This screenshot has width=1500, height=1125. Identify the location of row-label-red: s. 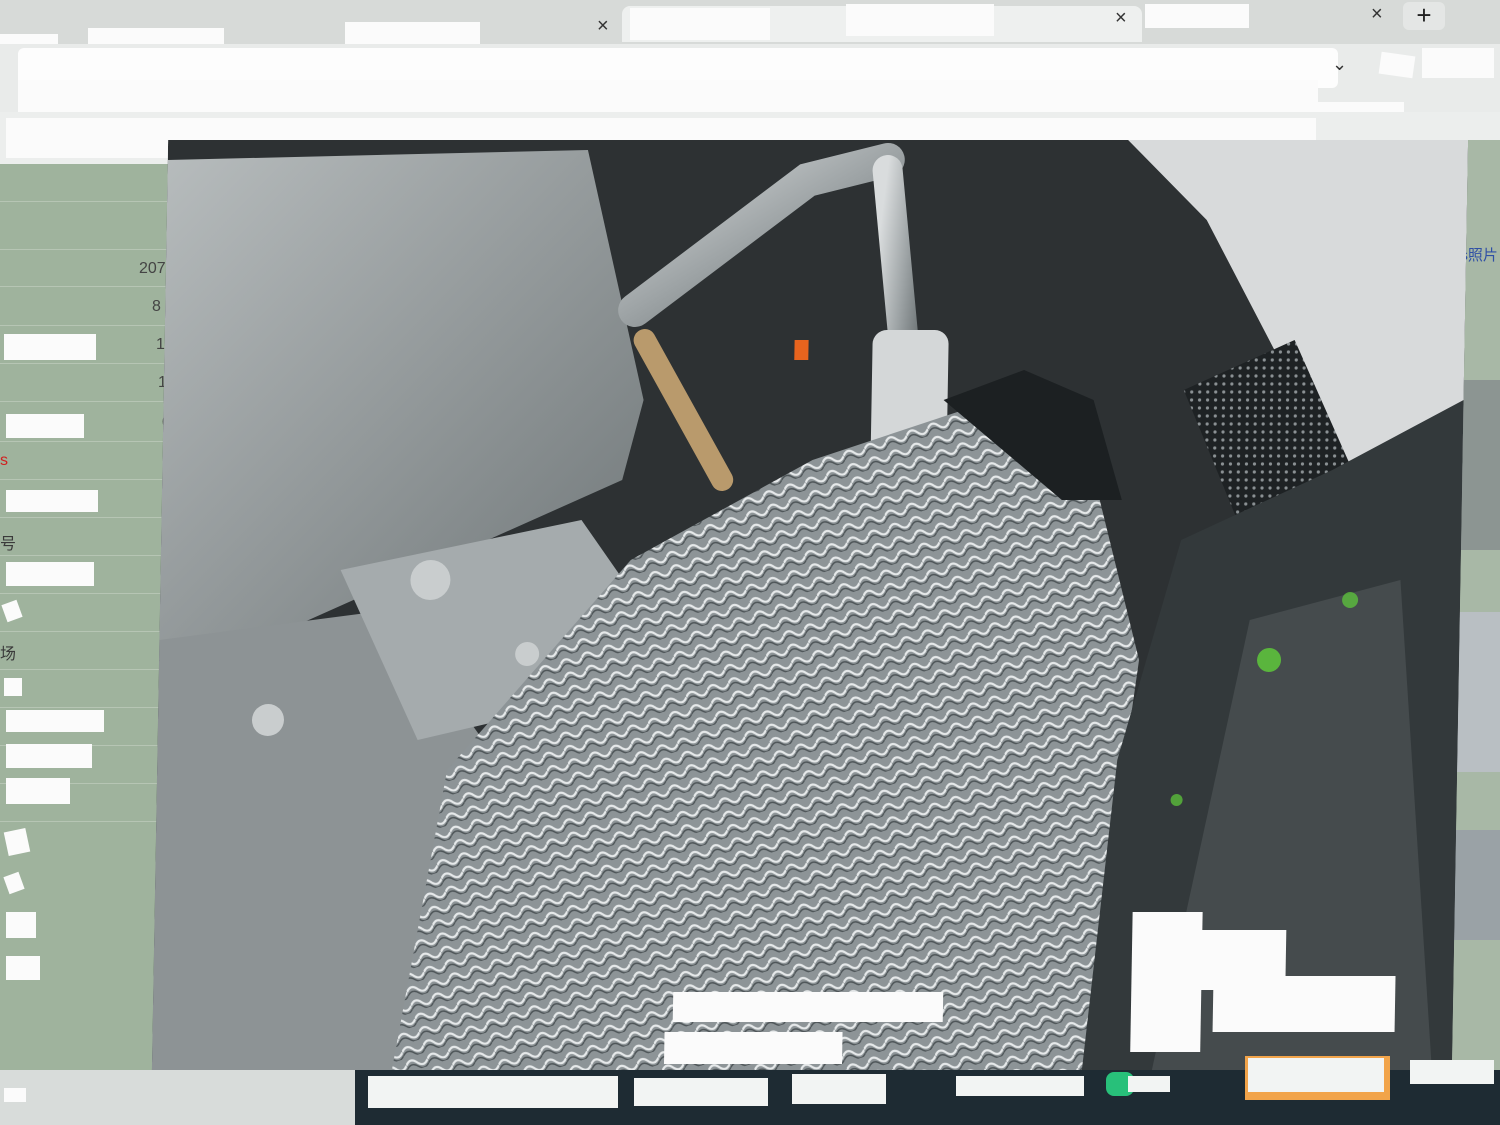
(4, 460).